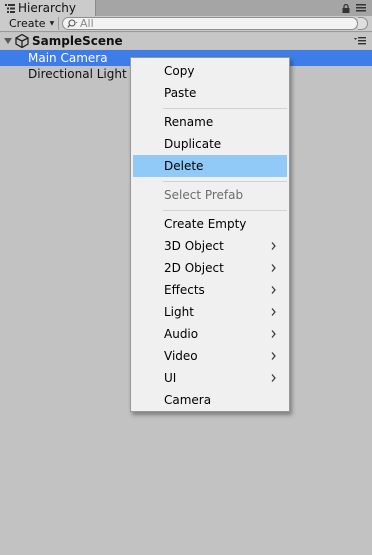  I want to click on tab-title: Hierarchy, so click(47, 8).